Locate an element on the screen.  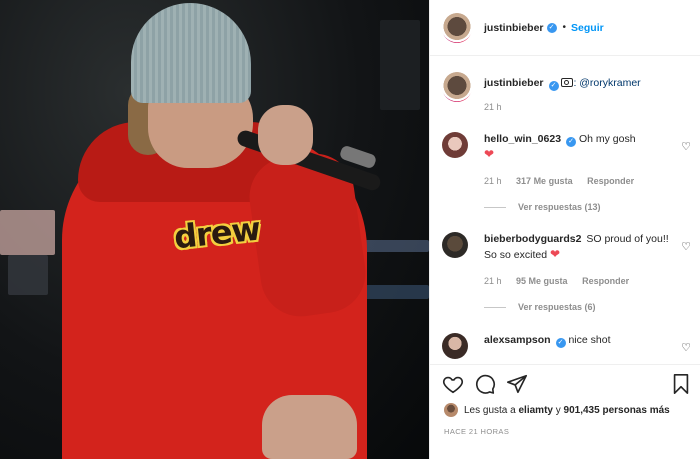
hand-holding-mic is located at coordinates (285, 135).